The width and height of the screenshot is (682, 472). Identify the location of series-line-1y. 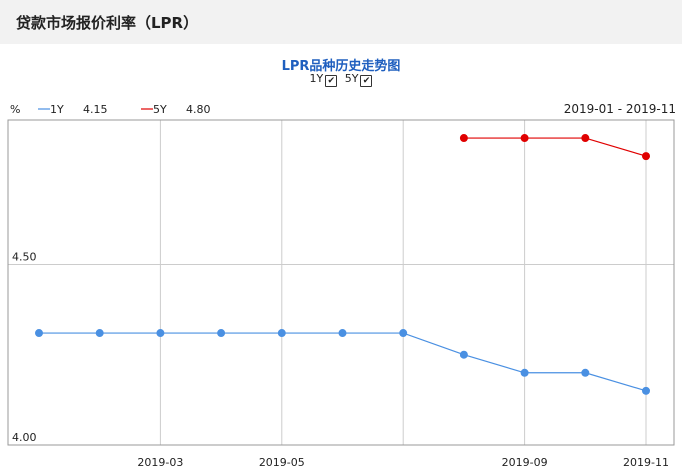
(343, 362).